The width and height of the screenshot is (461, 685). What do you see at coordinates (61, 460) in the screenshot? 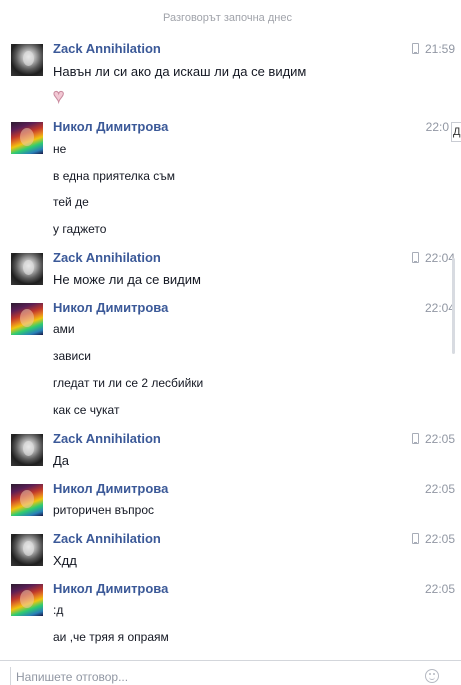
I see `message-text: Да` at bounding box center [61, 460].